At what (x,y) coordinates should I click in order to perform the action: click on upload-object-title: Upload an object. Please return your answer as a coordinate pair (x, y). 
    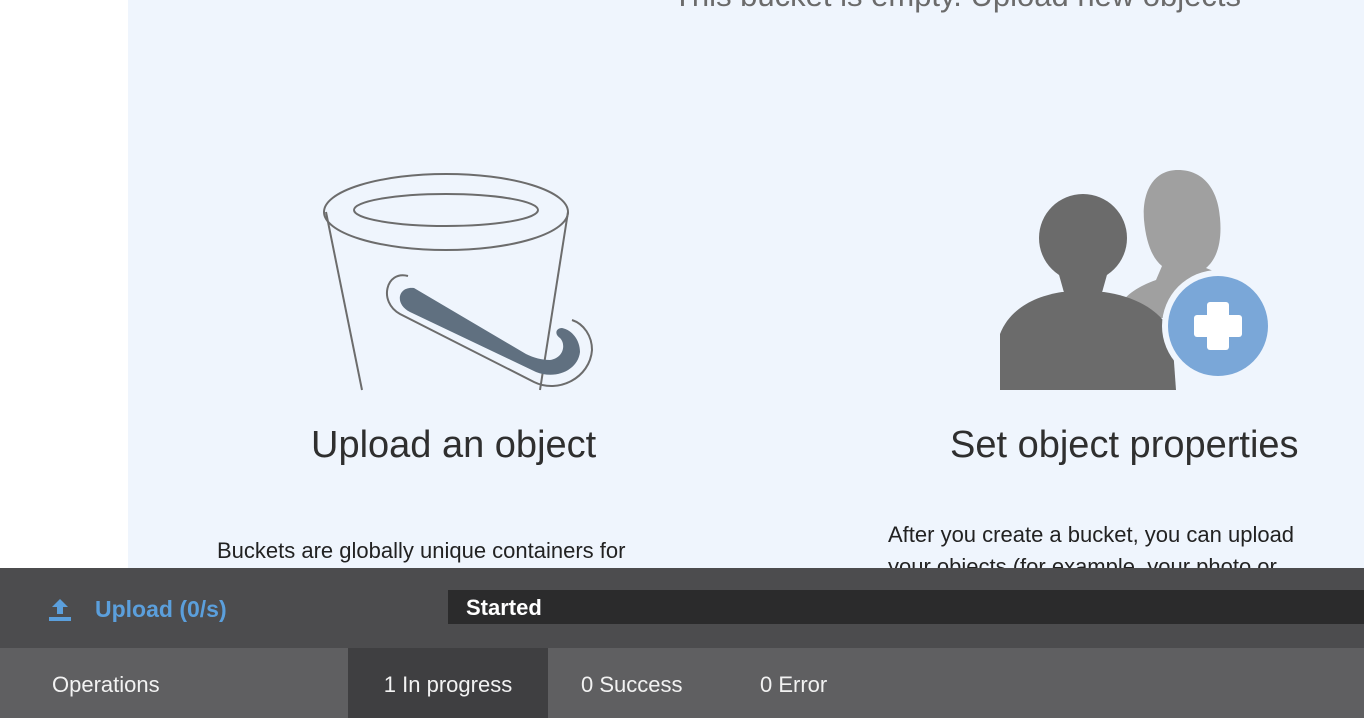
    Looking at the image, I should click on (453, 445).